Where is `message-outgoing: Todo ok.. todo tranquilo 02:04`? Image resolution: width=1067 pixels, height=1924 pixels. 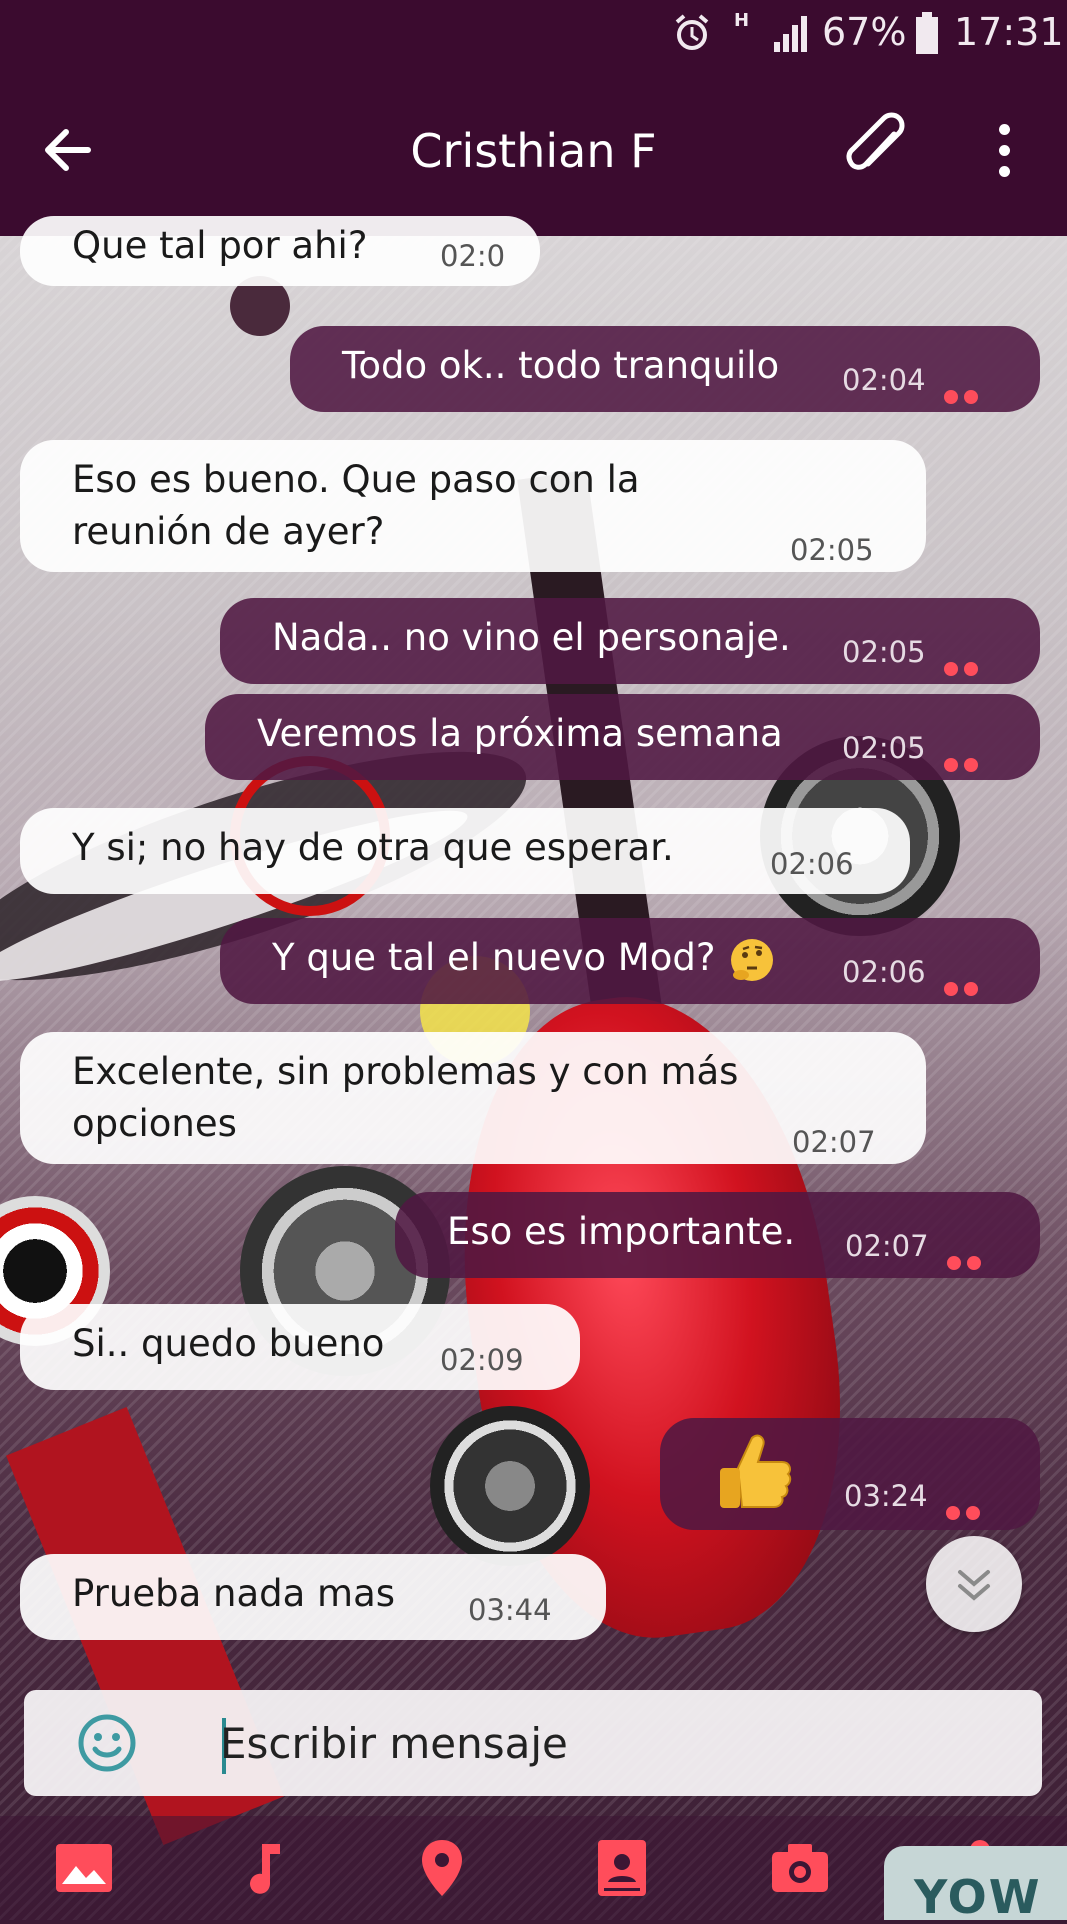 message-outgoing: Todo ok.. todo tranquilo 02:04 is located at coordinates (665, 369).